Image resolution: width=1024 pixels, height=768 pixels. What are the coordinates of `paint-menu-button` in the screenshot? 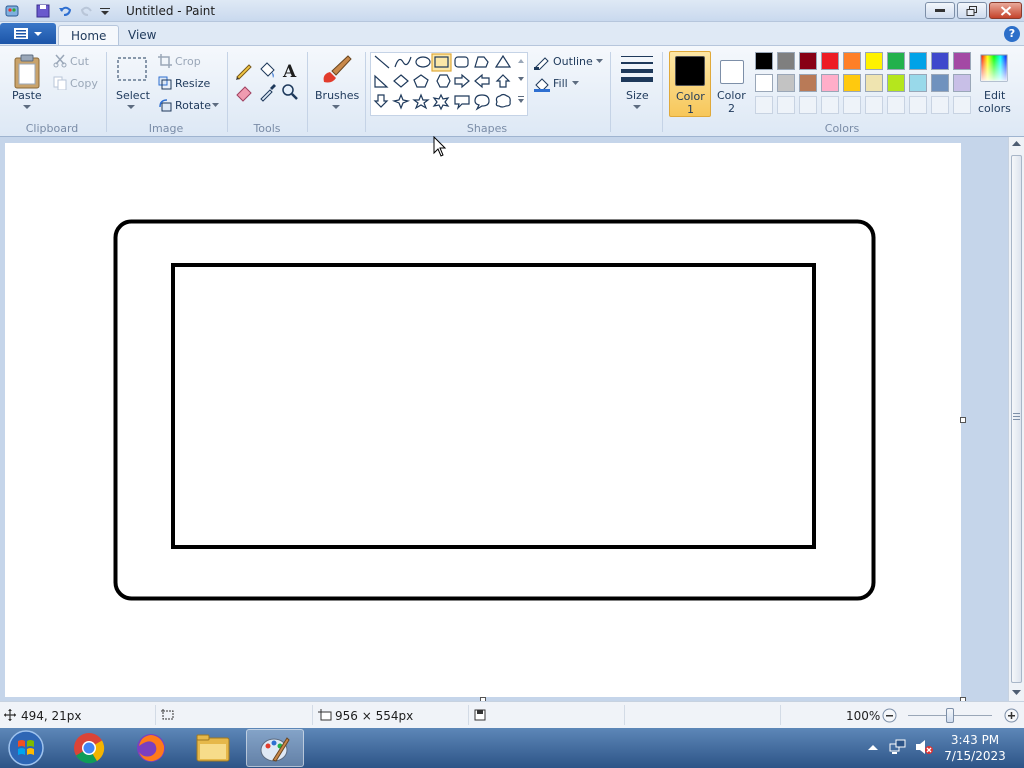 It's located at (28, 33).